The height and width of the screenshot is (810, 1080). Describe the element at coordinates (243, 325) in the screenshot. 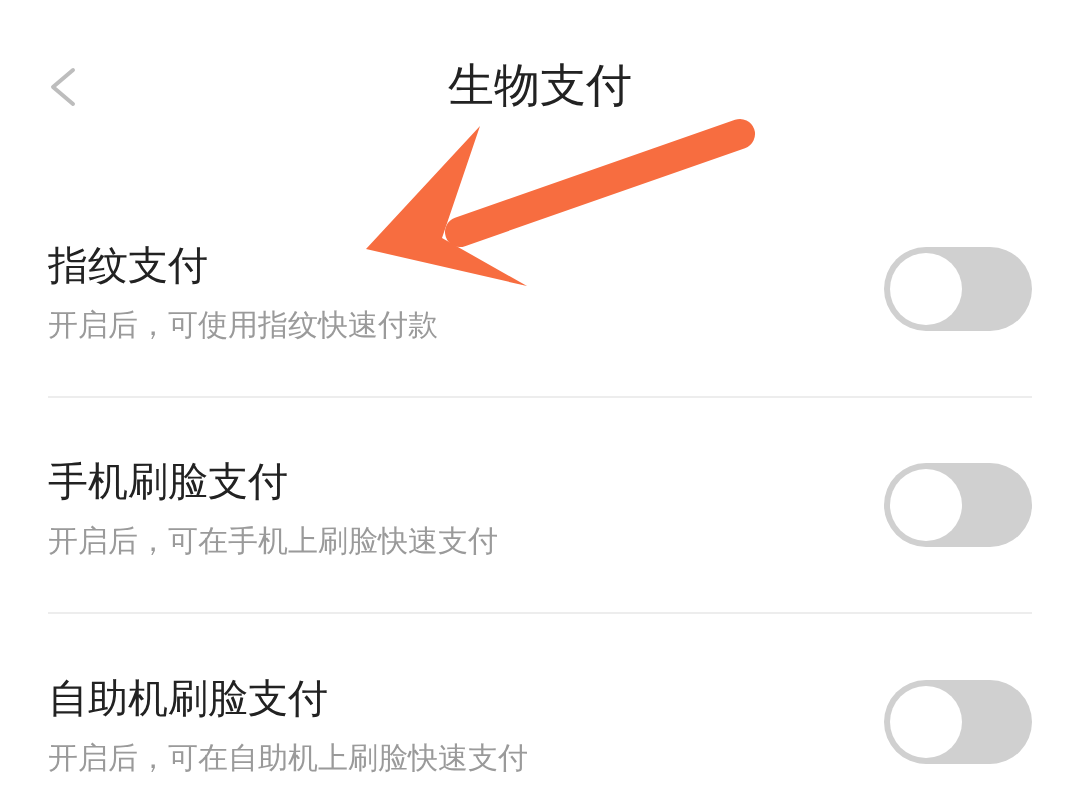

I see `setting-description: 开启后，可使用指纹快速付款` at that location.